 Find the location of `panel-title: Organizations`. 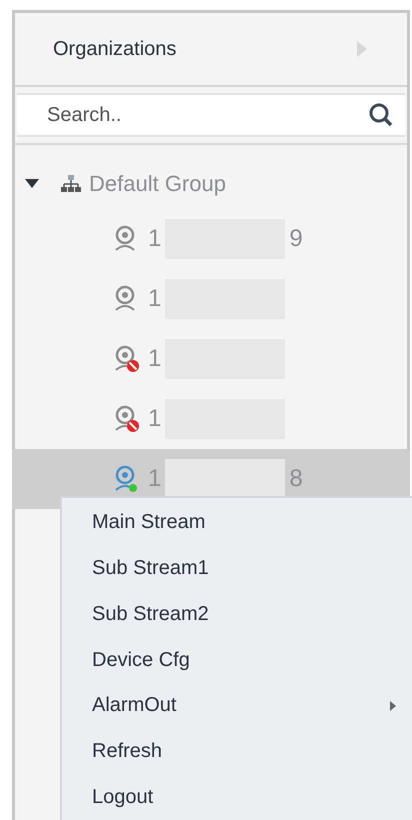

panel-title: Organizations is located at coordinates (114, 49).